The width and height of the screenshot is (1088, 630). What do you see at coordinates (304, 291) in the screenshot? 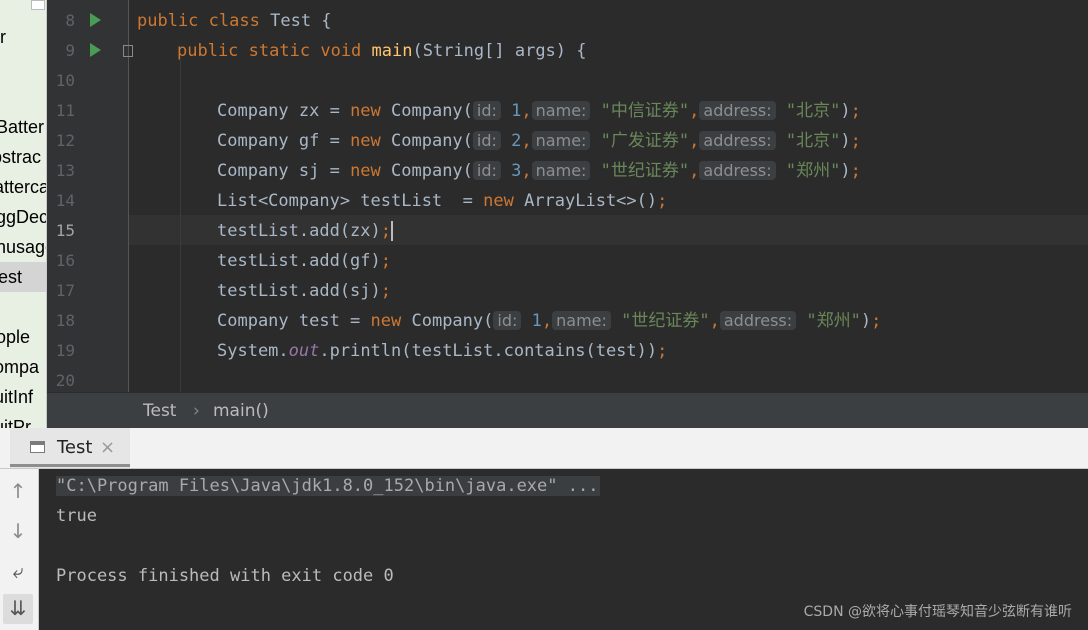
I see `code-line-17: testList.add(sj);` at bounding box center [304, 291].